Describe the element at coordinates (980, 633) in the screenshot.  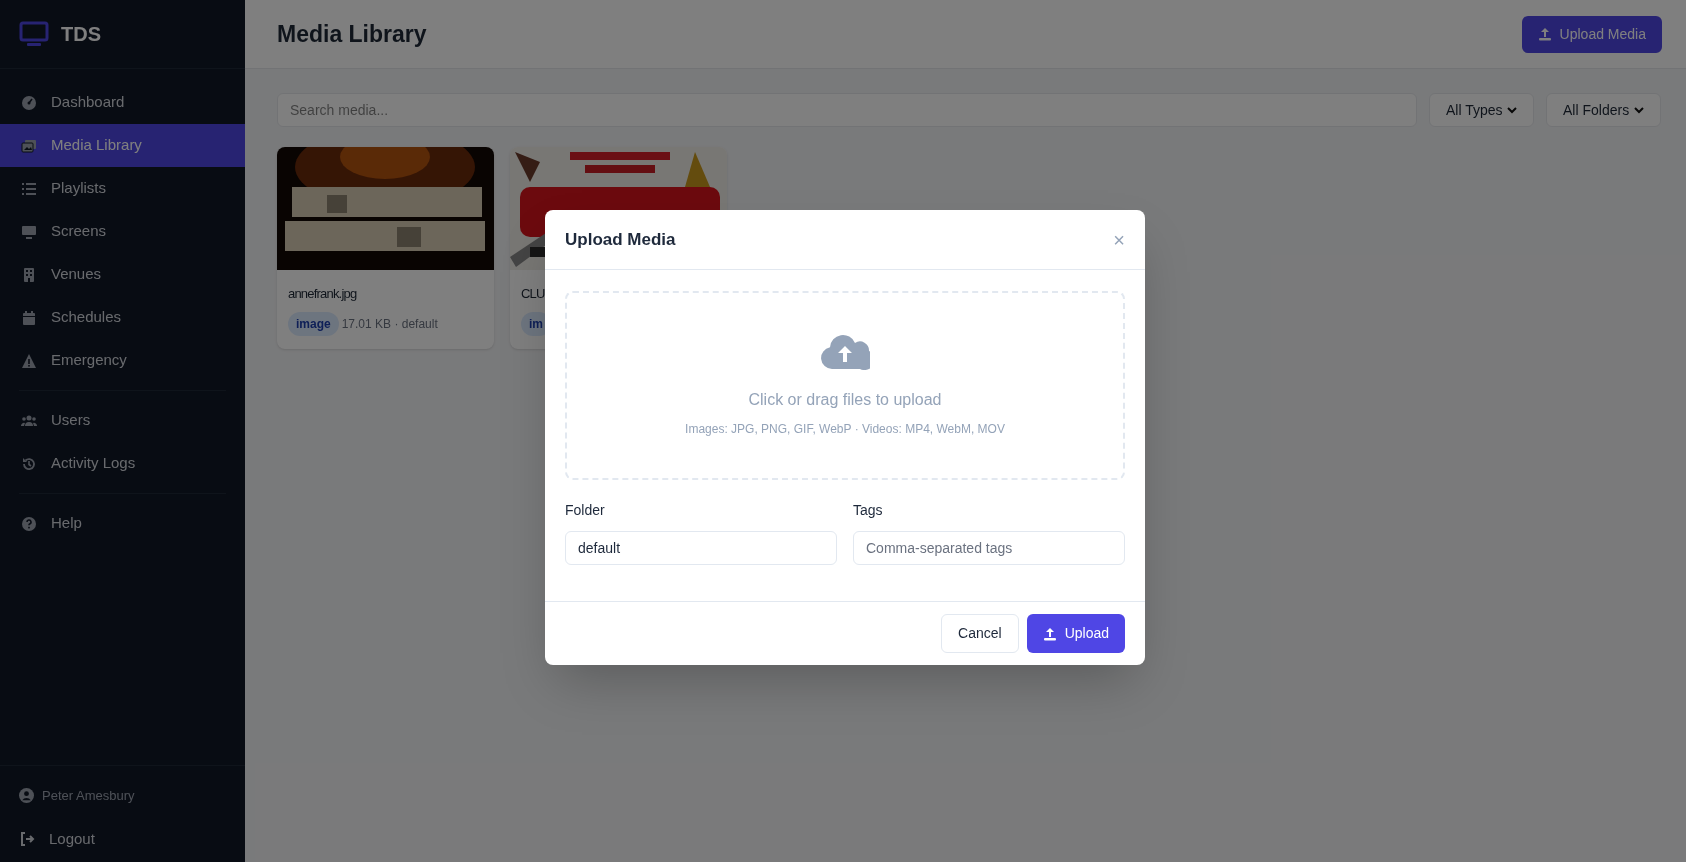
I see `cancel-button: Cancel` at that location.